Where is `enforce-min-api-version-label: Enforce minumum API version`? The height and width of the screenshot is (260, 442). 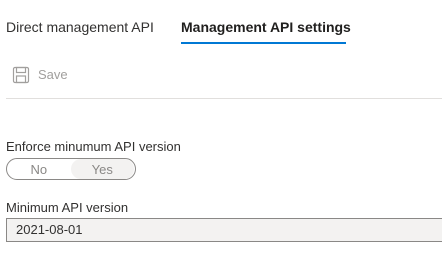
enforce-min-api-version-label: Enforce minumum API version is located at coordinates (93, 146).